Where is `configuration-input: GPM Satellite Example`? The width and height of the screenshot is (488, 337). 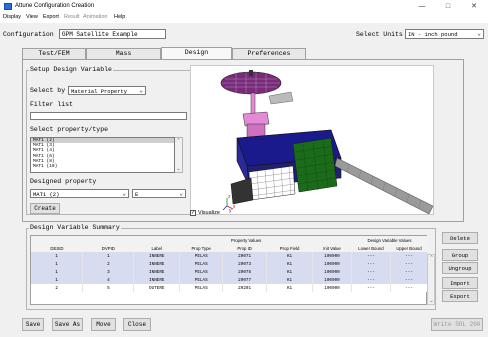 configuration-input: GPM Satellite Example is located at coordinates (112, 34).